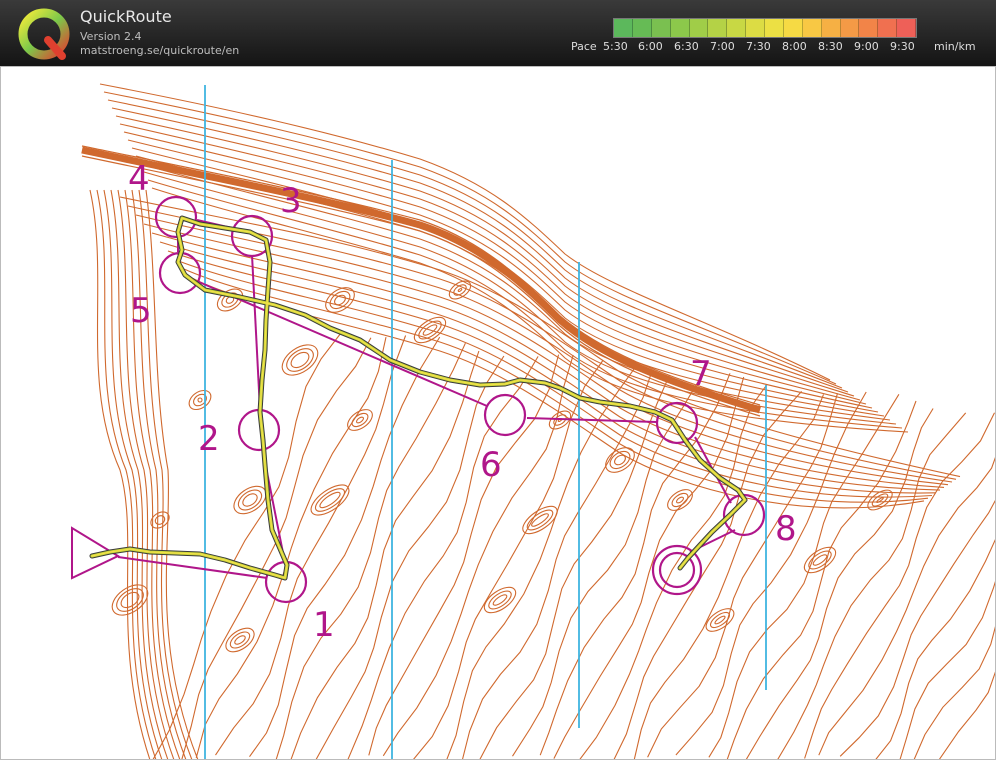  Describe the element at coordinates (159, 50) in the screenshot. I see `app-url: matstroeng.se/quickroute/en` at that location.